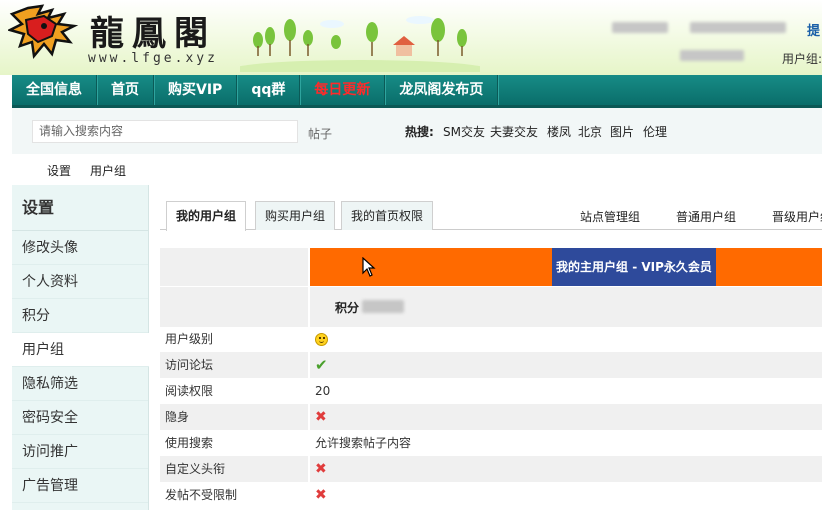 This screenshot has width=822, height=510. Describe the element at coordinates (387, 215) in the screenshot. I see `tab-home-permission: 我的首页权限` at that location.